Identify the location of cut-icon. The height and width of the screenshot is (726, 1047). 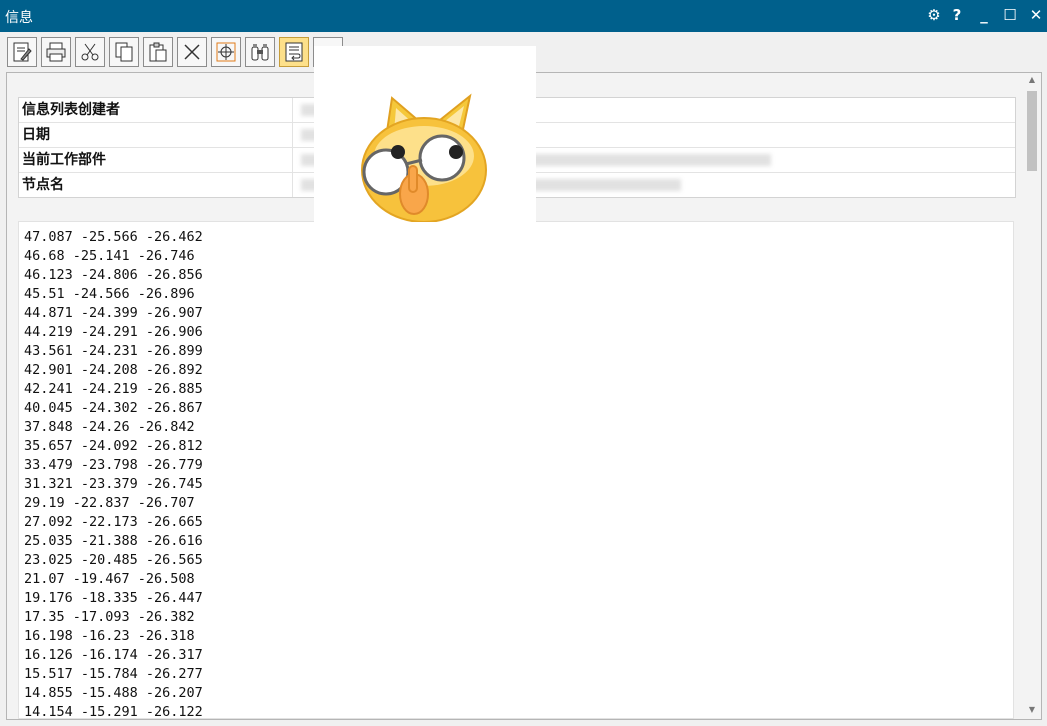
(90, 52).